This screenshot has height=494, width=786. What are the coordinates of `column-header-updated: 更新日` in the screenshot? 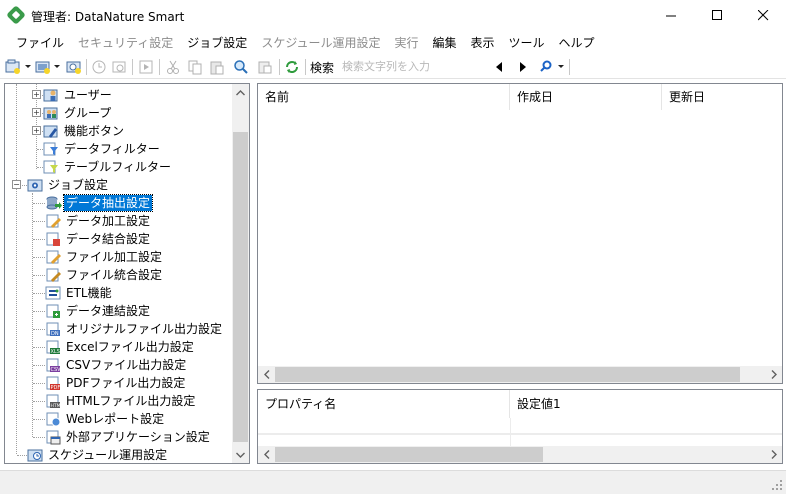 It's located at (722, 97).